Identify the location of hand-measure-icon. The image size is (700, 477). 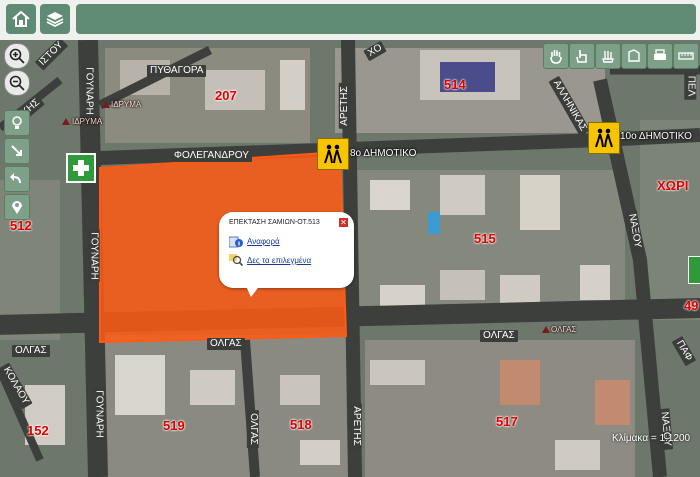
(608, 57).